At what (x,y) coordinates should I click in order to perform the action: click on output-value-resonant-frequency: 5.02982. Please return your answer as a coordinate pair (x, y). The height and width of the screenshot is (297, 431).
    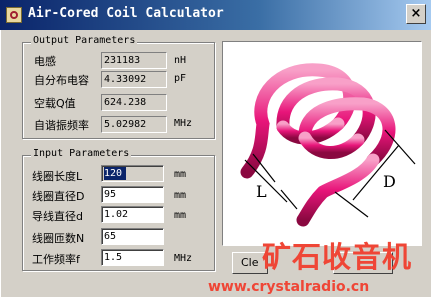
    Looking at the image, I should click on (134, 124).